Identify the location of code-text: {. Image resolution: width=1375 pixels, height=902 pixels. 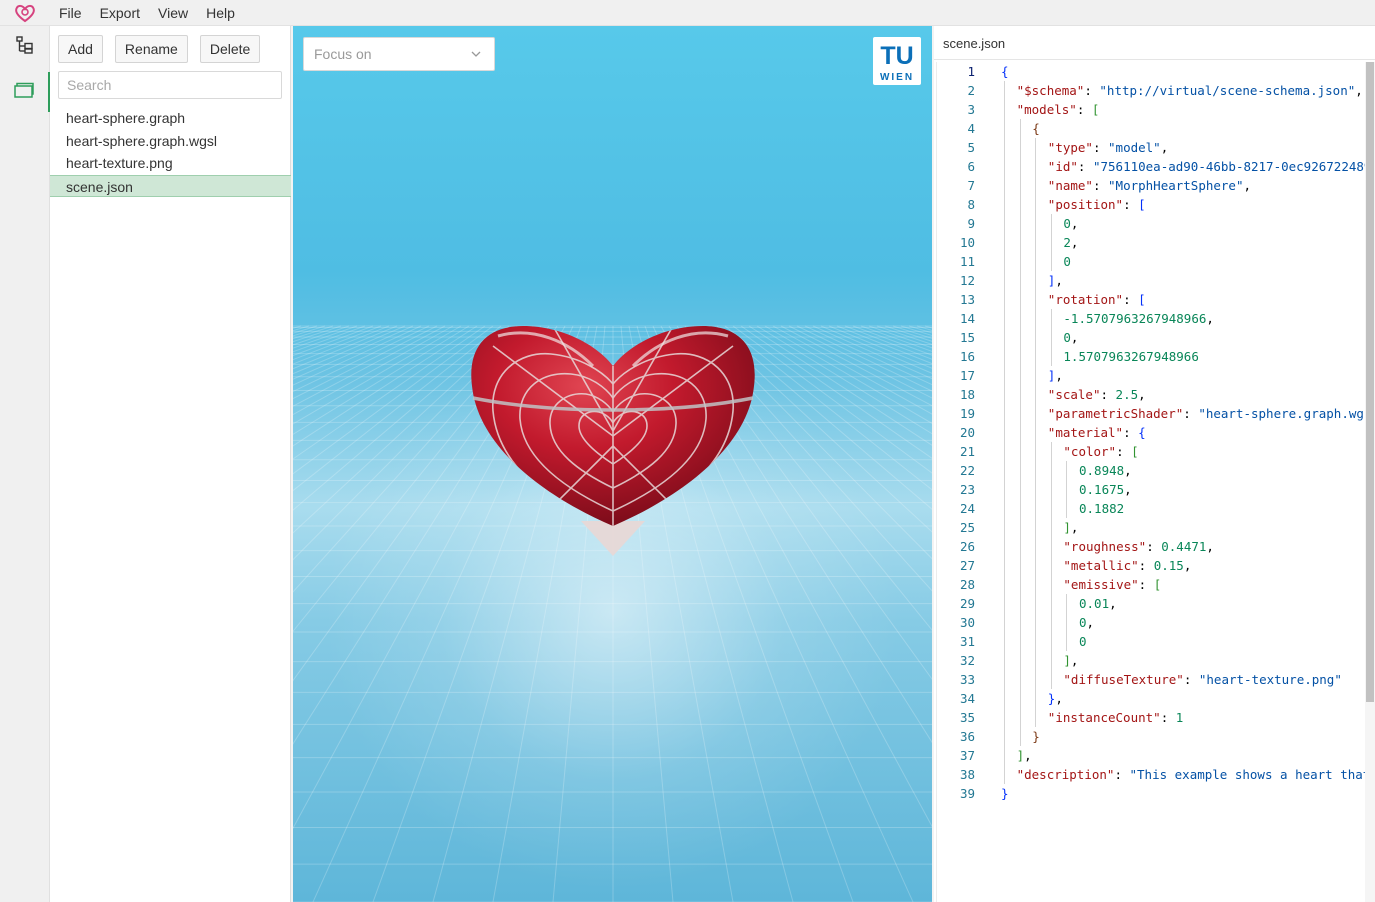
(1005, 71).